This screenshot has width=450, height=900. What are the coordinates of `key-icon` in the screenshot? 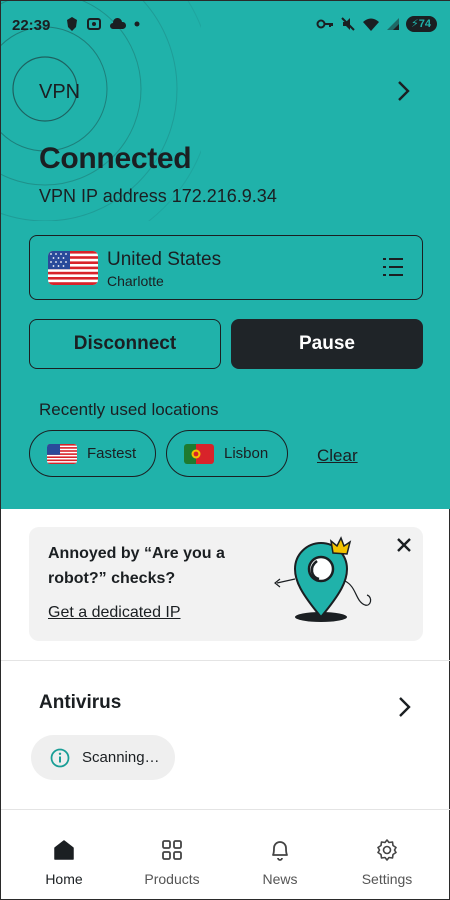 It's located at (325, 24).